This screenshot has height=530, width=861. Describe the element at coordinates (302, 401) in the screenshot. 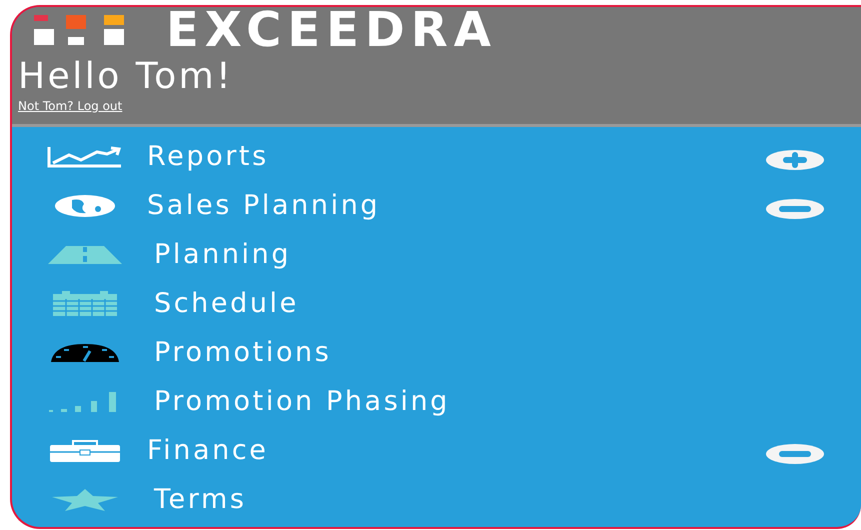

I see `submenu-item: Promotion Phasing` at that location.